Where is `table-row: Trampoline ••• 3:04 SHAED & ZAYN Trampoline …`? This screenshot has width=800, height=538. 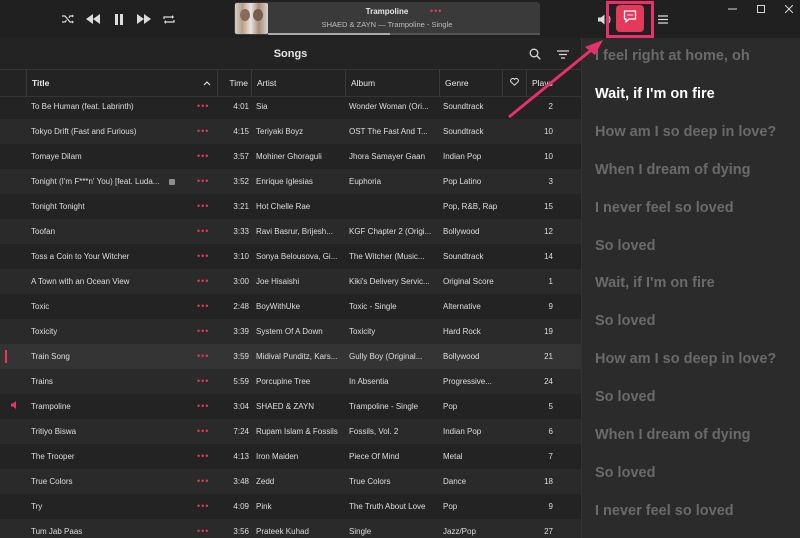 table-row: Trampoline ••• 3:04 SHAED & ZAYN Trampoline … is located at coordinates (290, 406).